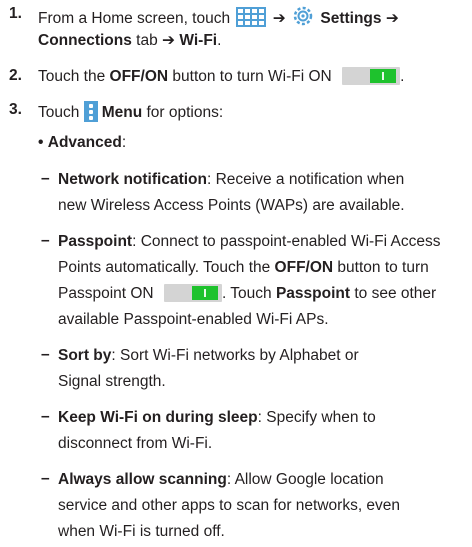 Image resolution: width=472 pixels, height=547 pixels. I want to click on option-desc: button to turn, so click(381, 267).